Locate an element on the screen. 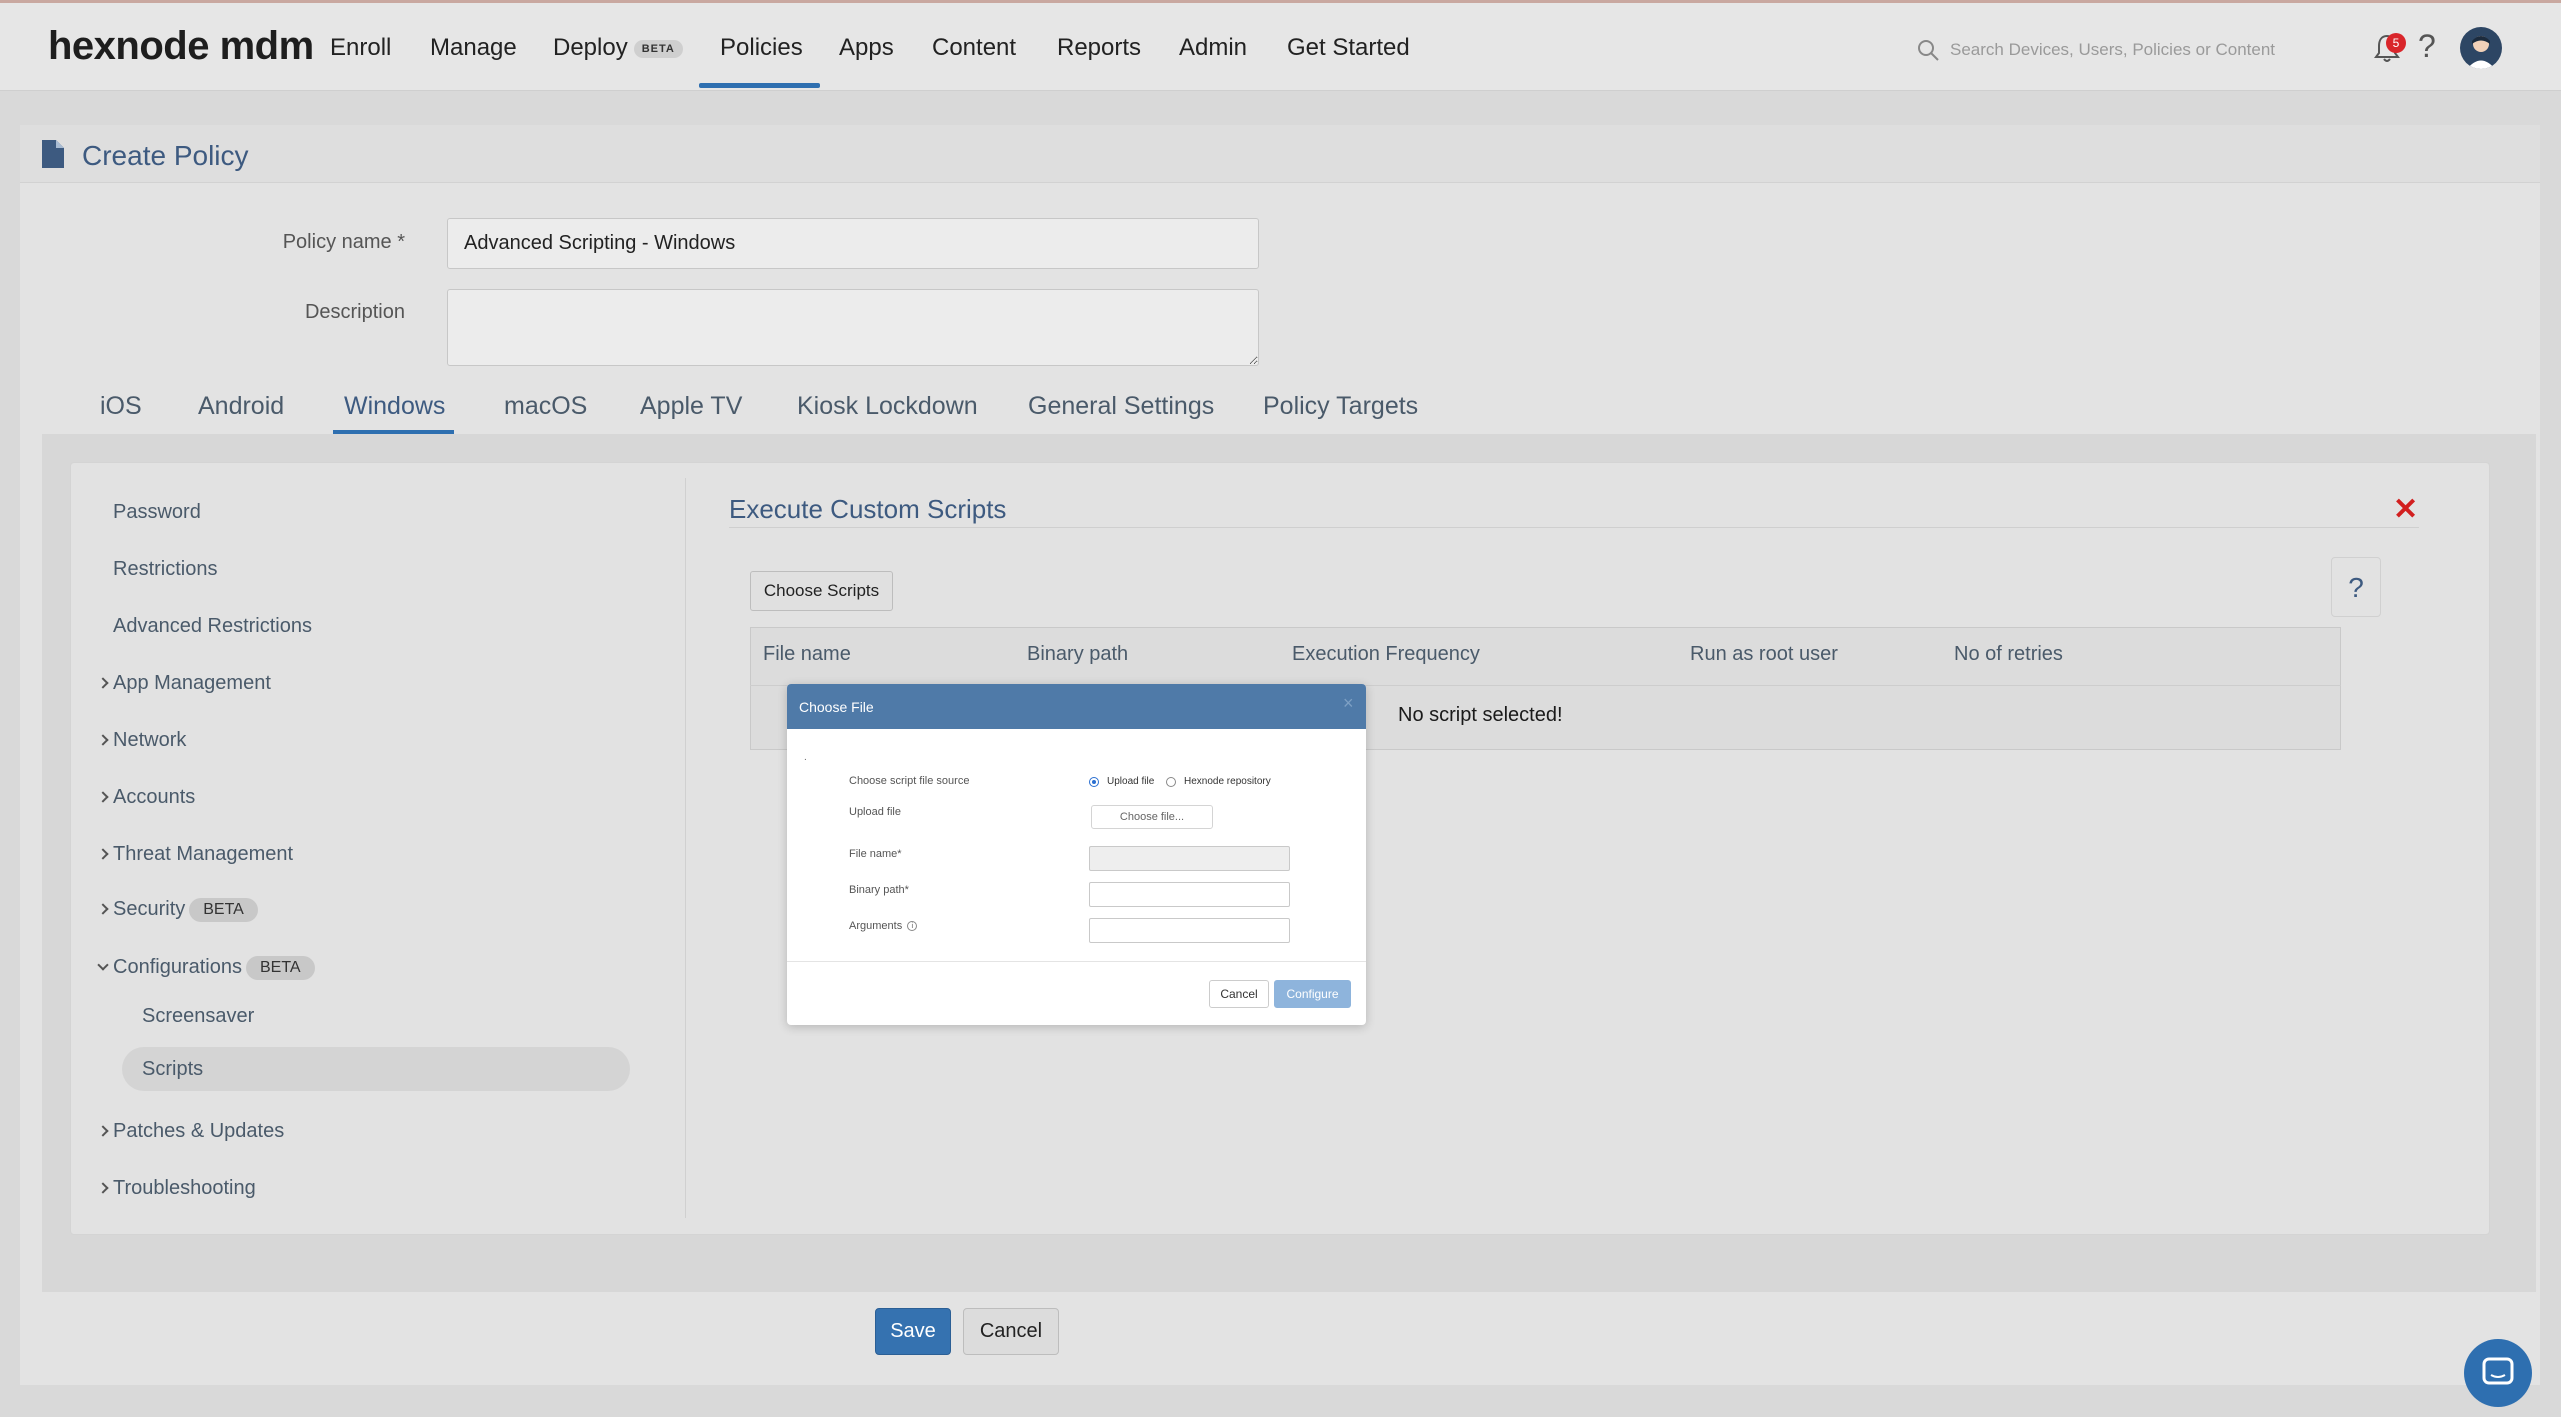  sidebar-item-restrictions: Restrictions is located at coordinates (165, 569).